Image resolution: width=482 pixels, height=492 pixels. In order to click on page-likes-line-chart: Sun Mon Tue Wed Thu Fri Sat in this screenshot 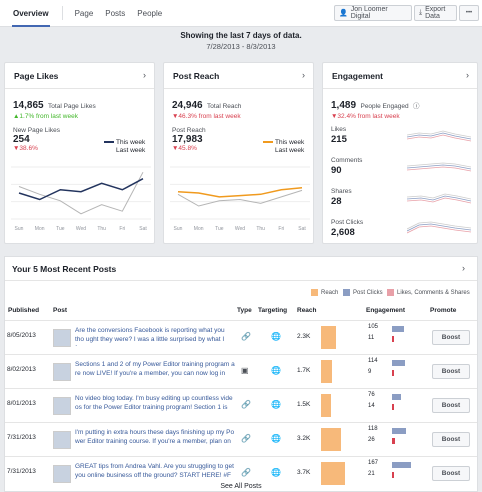, I will do `click(81, 199)`.